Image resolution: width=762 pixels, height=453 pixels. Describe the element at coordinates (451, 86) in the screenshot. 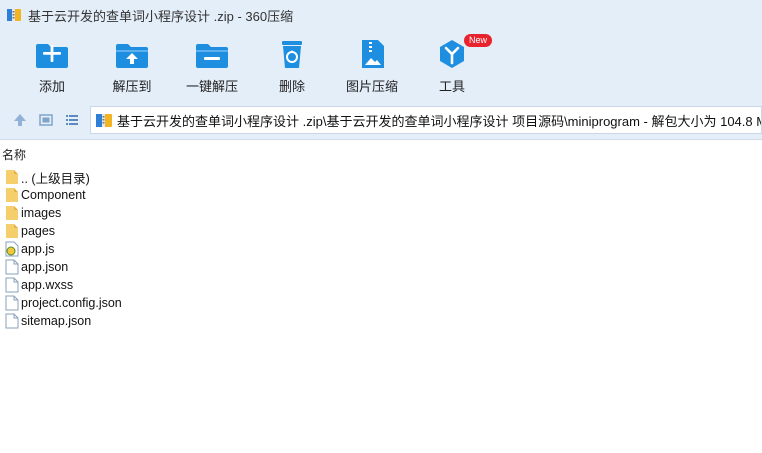

I see `tools-label: 工具` at that location.